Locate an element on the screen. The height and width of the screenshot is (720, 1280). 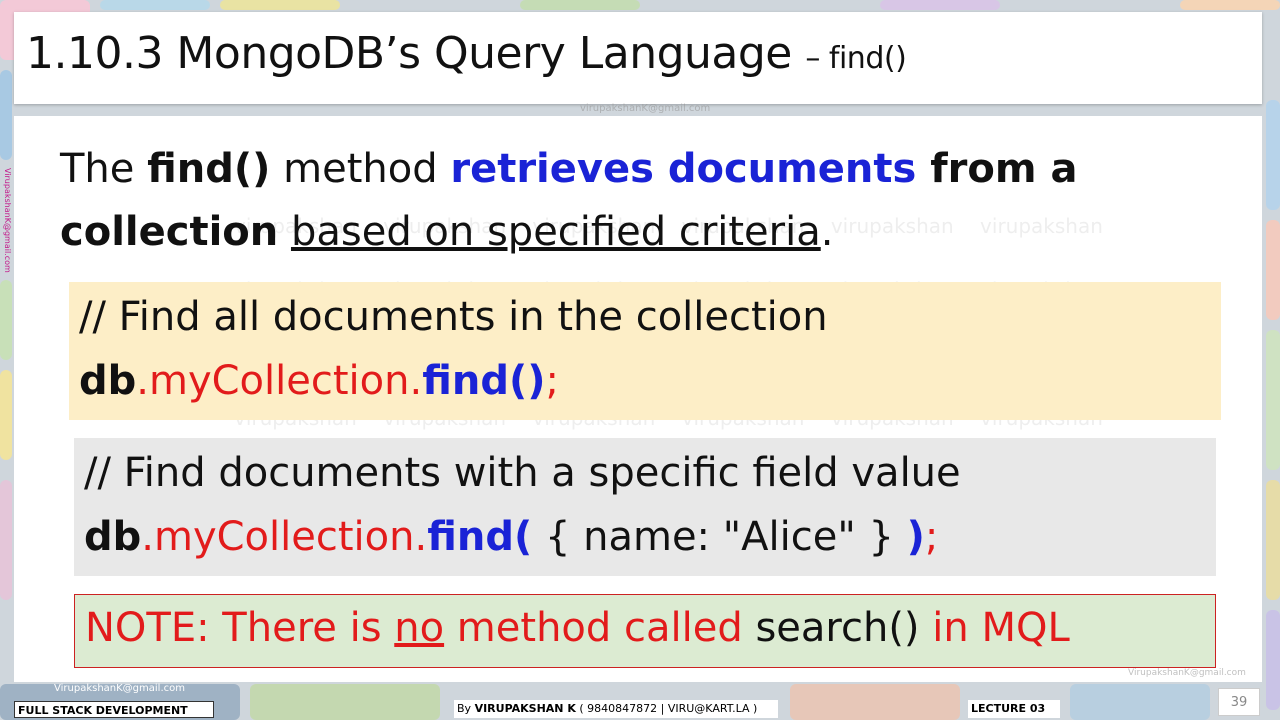
code-function: find( is located at coordinates (480, 537).